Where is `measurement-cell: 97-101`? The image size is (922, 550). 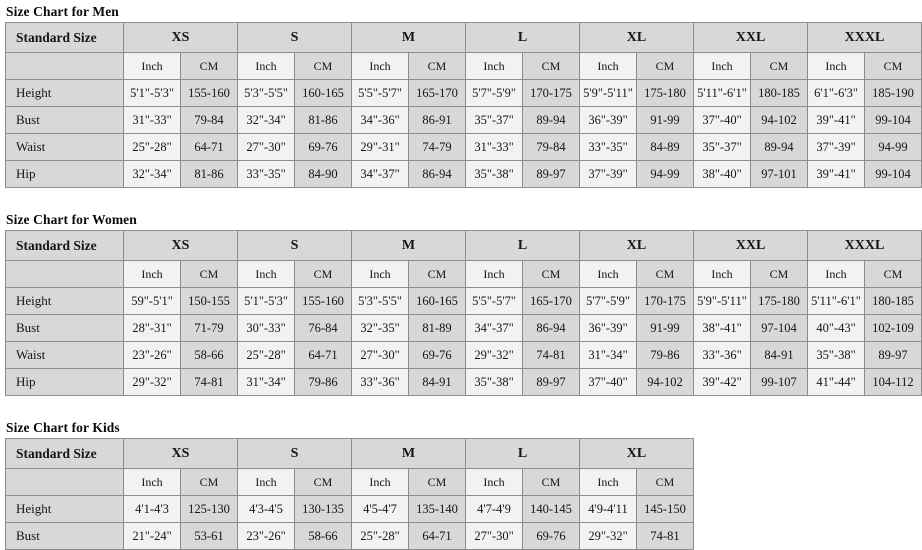 measurement-cell: 97-101 is located at coordinates (779, 174).